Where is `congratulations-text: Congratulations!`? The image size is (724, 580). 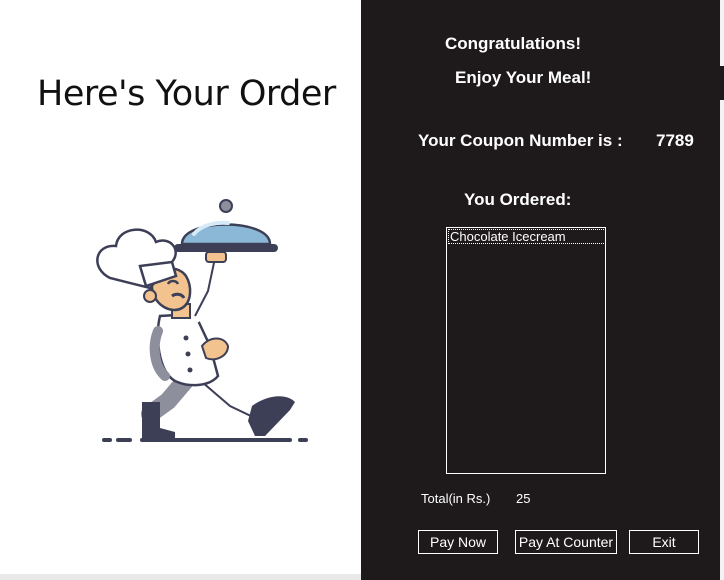
congratulations-text: Congratulations! is located at coordinates (513, 43).